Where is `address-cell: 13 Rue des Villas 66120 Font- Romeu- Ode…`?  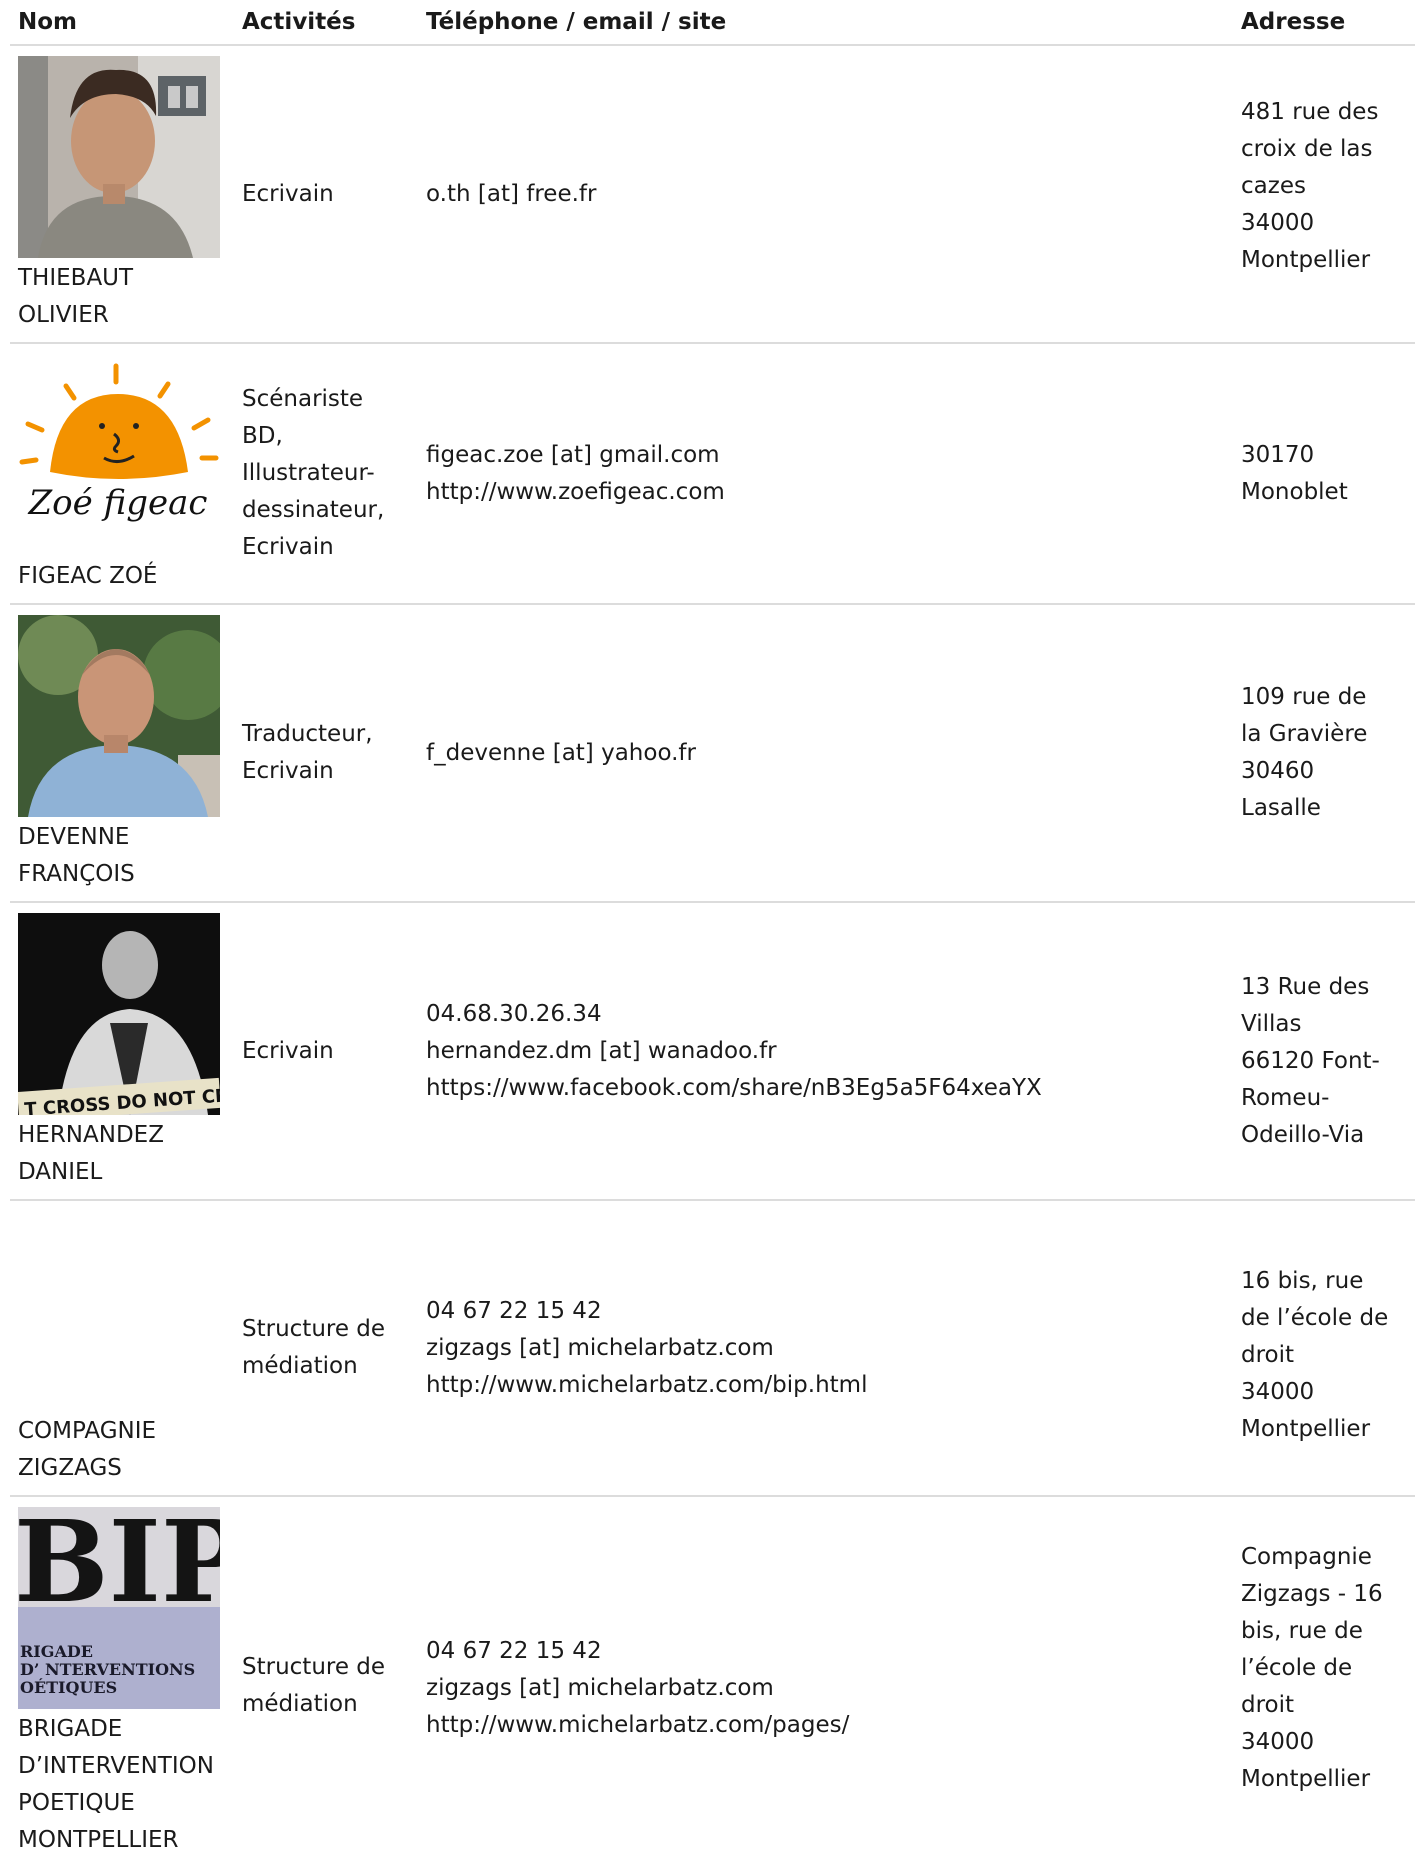
address-cell: 13 Rue des Villas 66120 Font- Romeu- Ode… is located at coordinates (1324, 1051).